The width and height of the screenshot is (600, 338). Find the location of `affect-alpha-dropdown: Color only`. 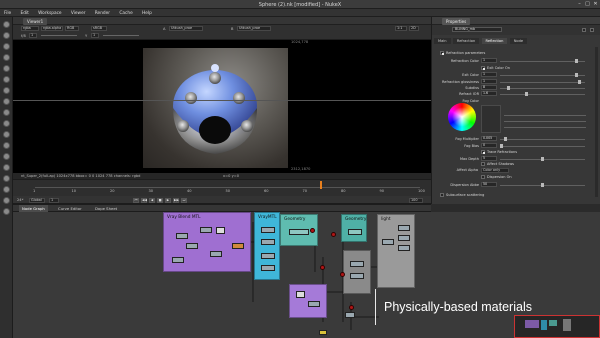

affect-alpha-dropdown: Color only is located at coordinates (495, 170).